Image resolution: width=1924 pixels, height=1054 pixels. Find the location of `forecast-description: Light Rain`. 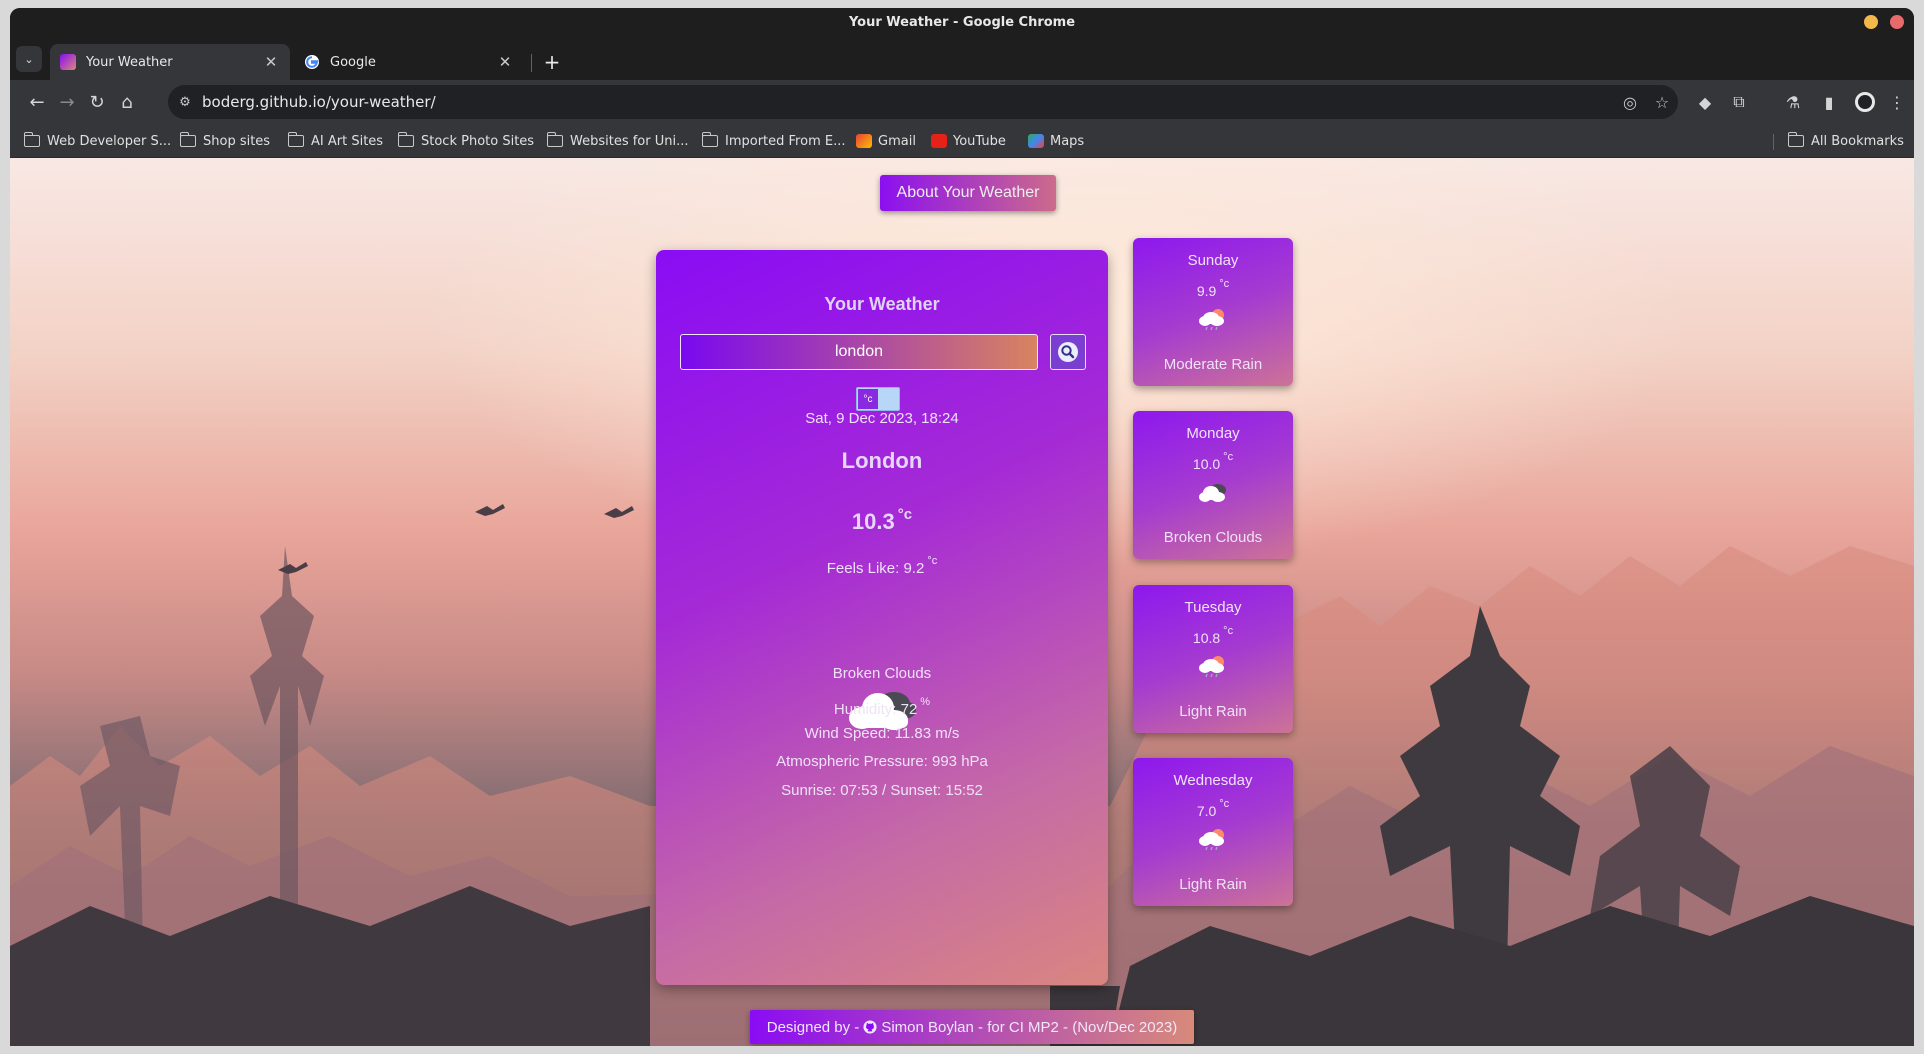

forecast-description: Light Rain is located at coordinates (1213, 884).